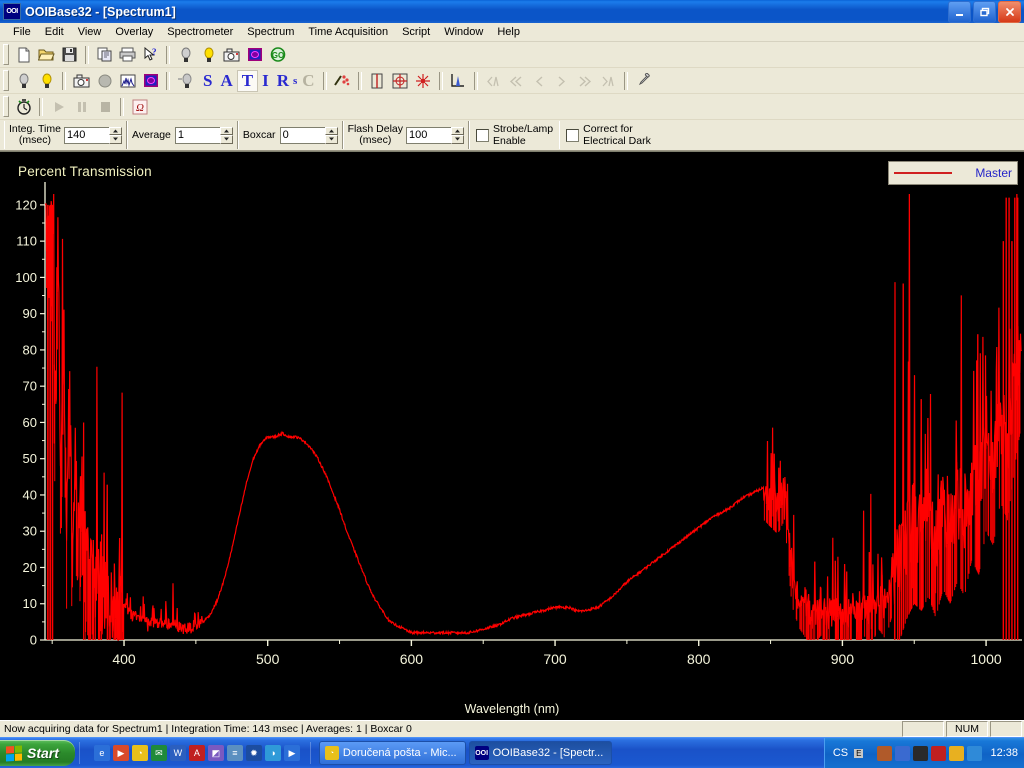 Image resolution: width=1024 pixels, height=768 pixels. What do you see at coordinates (265, 81) in the screenshot?
I see `satir-letter-i: I` at bounding box center [265, 81].